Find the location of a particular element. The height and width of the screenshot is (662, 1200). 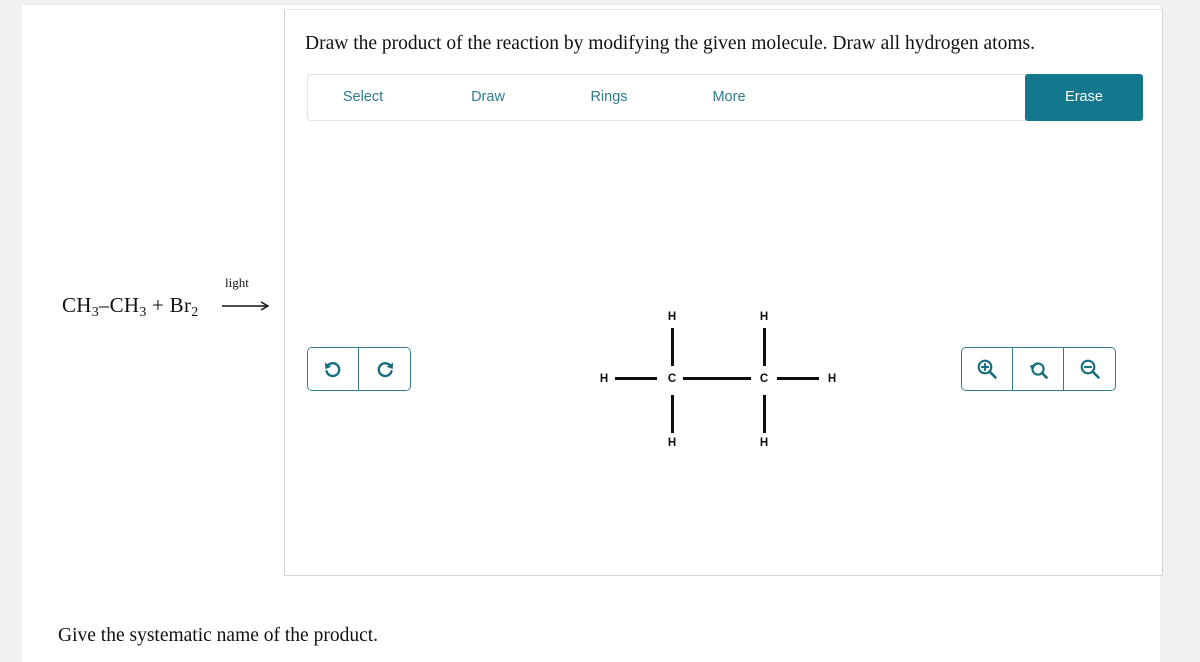

plus-sign: + is located at coordinates (158, 305).